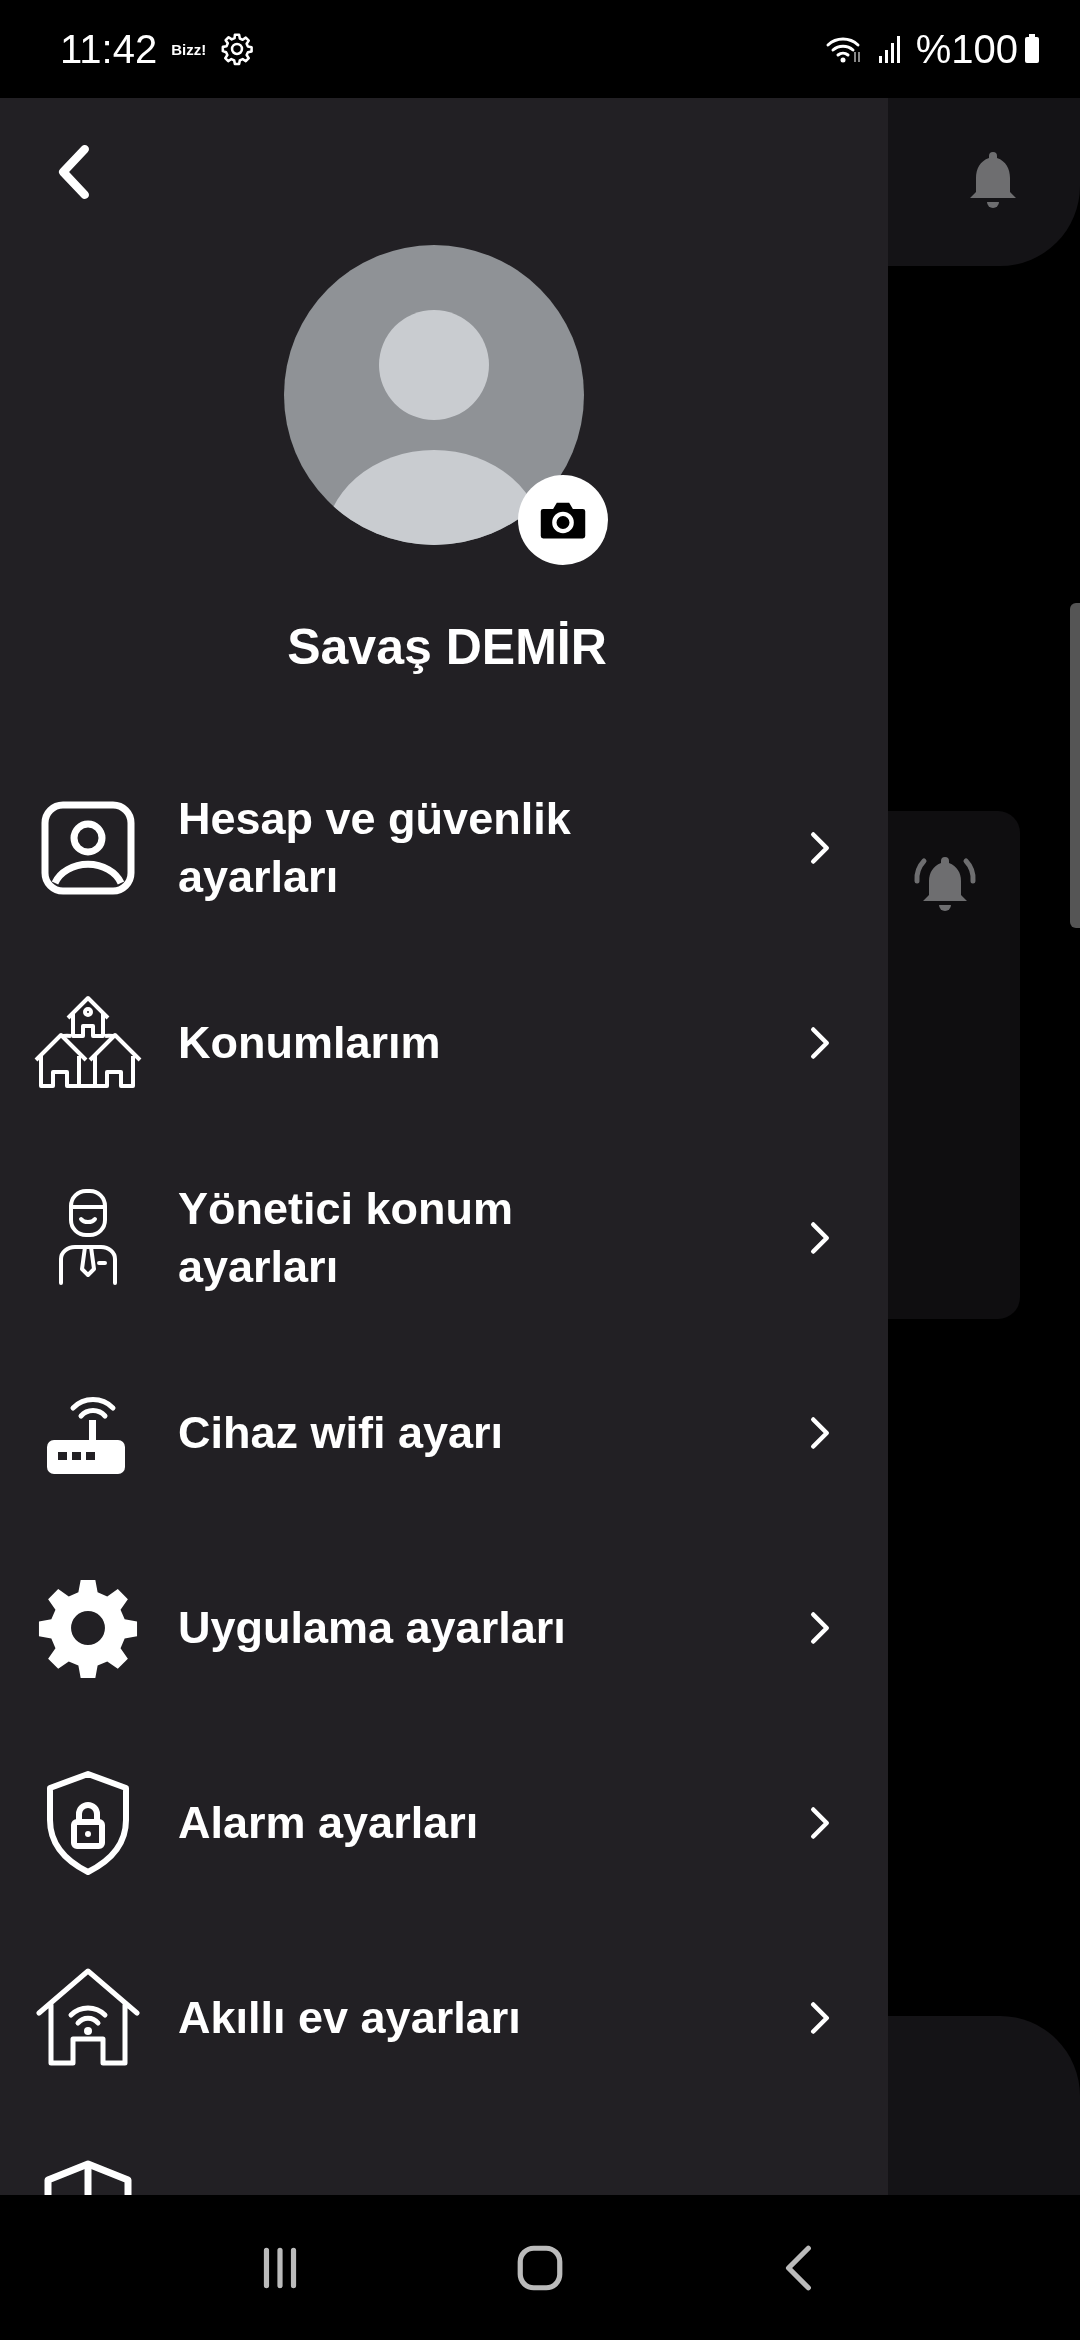  What do you see at coordinates (346, 1237) in the screenshot?
I see `menu-label: Yönetici konum ayarları` at bounding box center [346, 1237].